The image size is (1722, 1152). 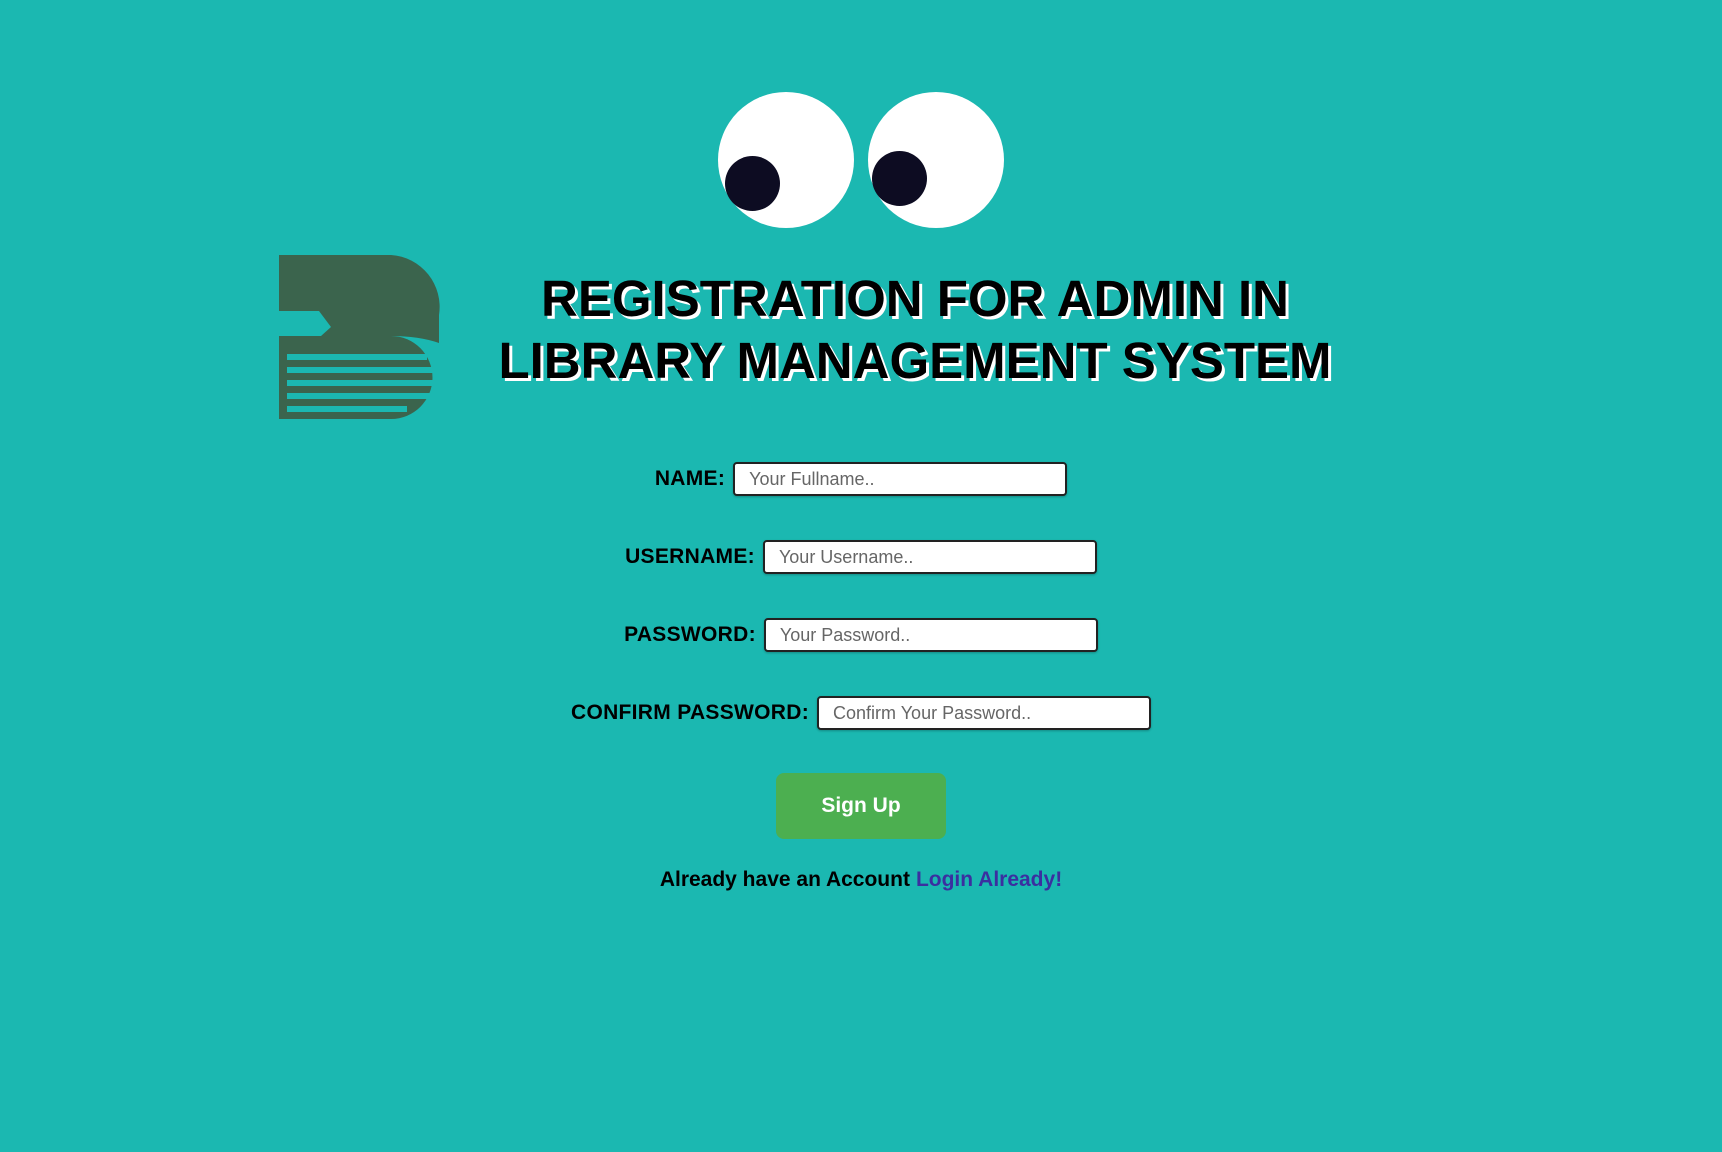 What do you see at coordinates (784, 879) in the screenshot?
I see `login-prompt-text: Already have an Account` at bounding box center [784, 879].